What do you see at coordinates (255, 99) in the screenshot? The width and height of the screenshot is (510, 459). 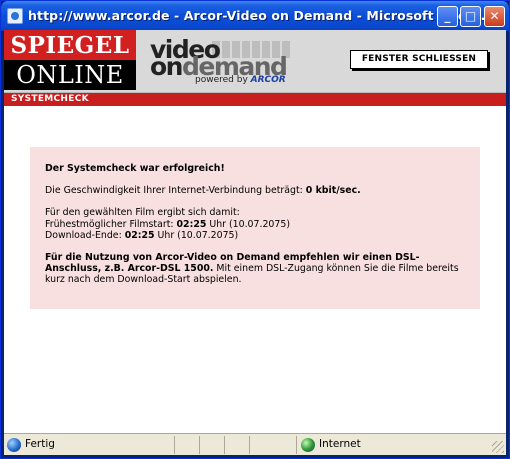 I see `section-bar: SYSTEMCHECK` at bounding box center [255, 99].